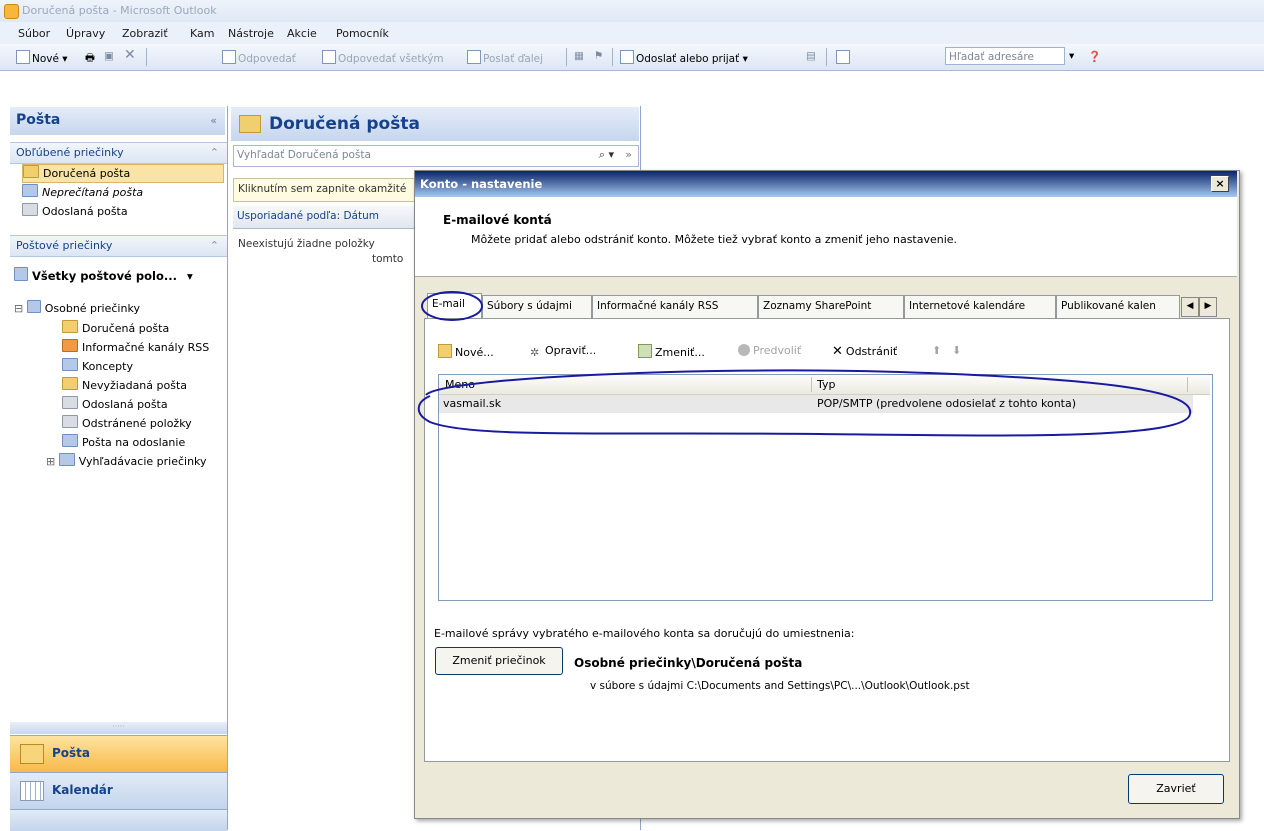  Describe the element at coordinates (30, 209) in the screenshot. I see `sent-folder-icon` at that location.